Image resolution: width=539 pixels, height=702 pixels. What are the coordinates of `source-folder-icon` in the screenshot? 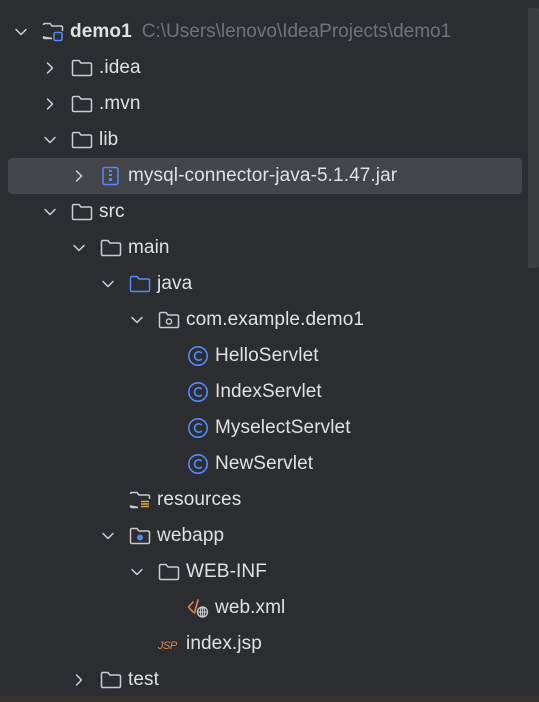 It's located at (140, 284).